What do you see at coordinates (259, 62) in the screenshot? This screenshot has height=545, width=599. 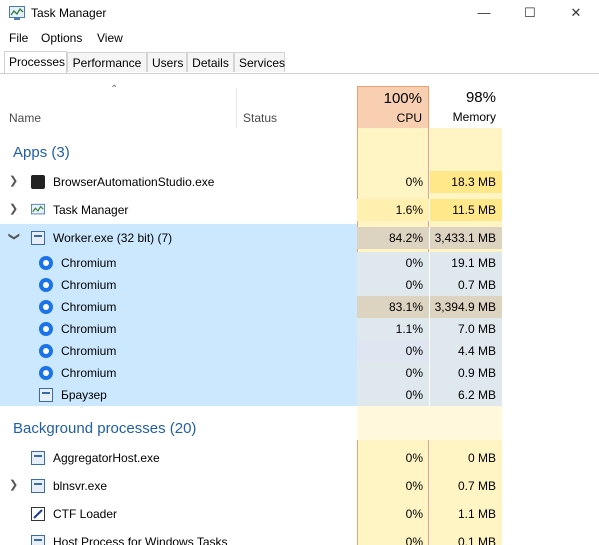 I see `tab-services: Services` at bounding box center [259, 62].